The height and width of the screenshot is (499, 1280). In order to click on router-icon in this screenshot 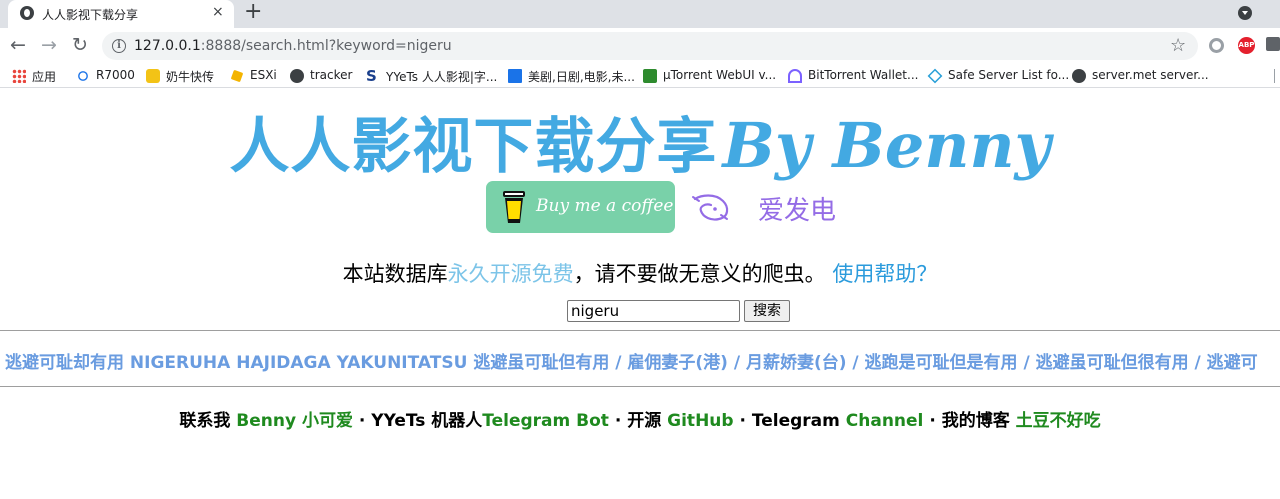, I will do `click(83, 76)`.